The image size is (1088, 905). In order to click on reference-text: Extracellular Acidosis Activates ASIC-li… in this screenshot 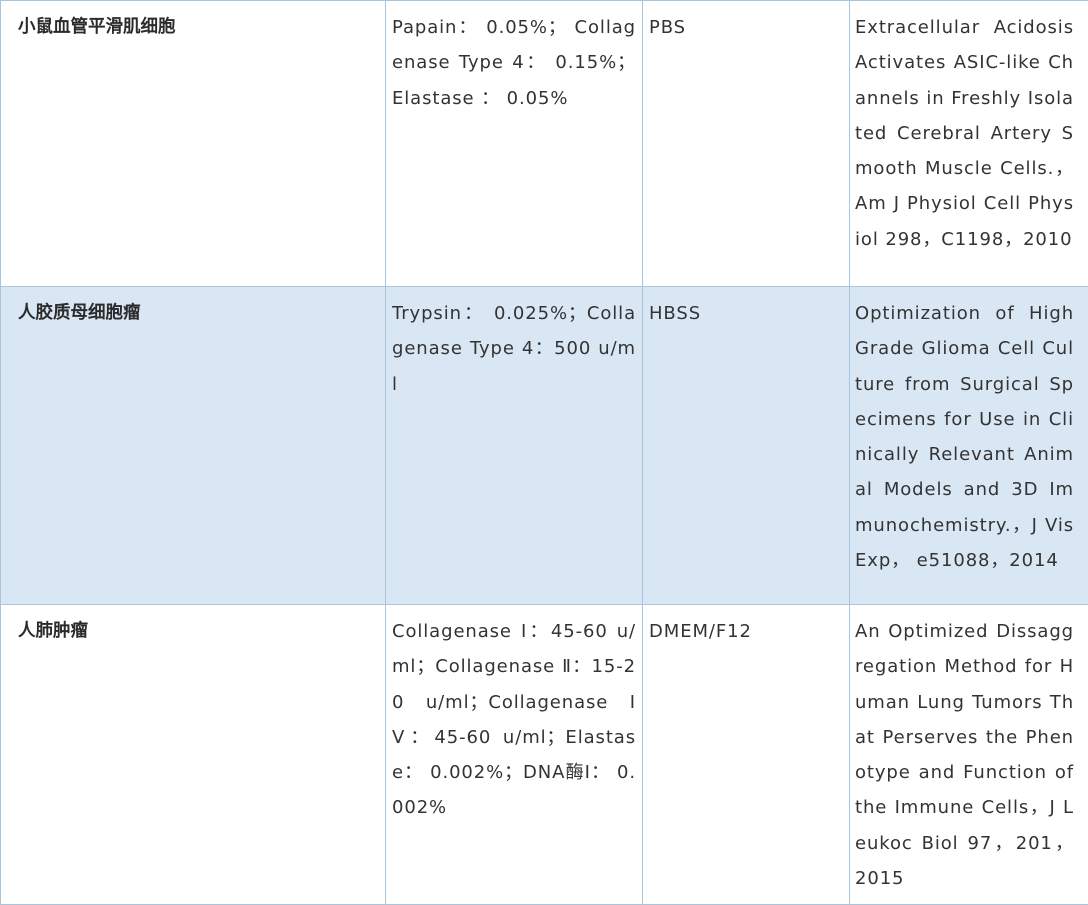, I will do `click(964, 133)`.